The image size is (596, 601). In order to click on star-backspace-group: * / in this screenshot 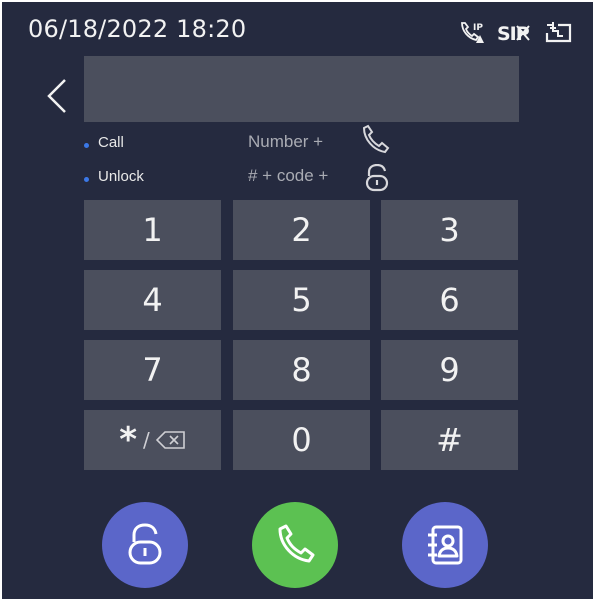, I will do `click(152, 440)`.